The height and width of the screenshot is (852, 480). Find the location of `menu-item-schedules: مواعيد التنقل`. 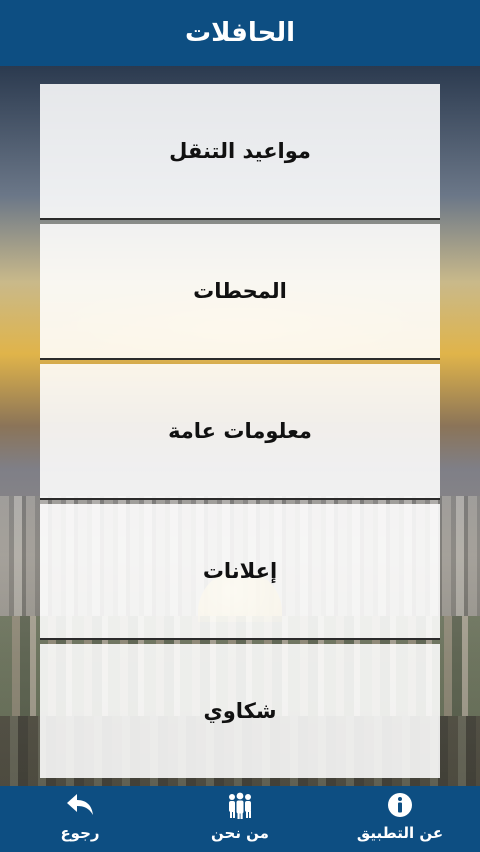

menu-item-schedules: مواعيد التنقل is located at coordinates (240, 152).